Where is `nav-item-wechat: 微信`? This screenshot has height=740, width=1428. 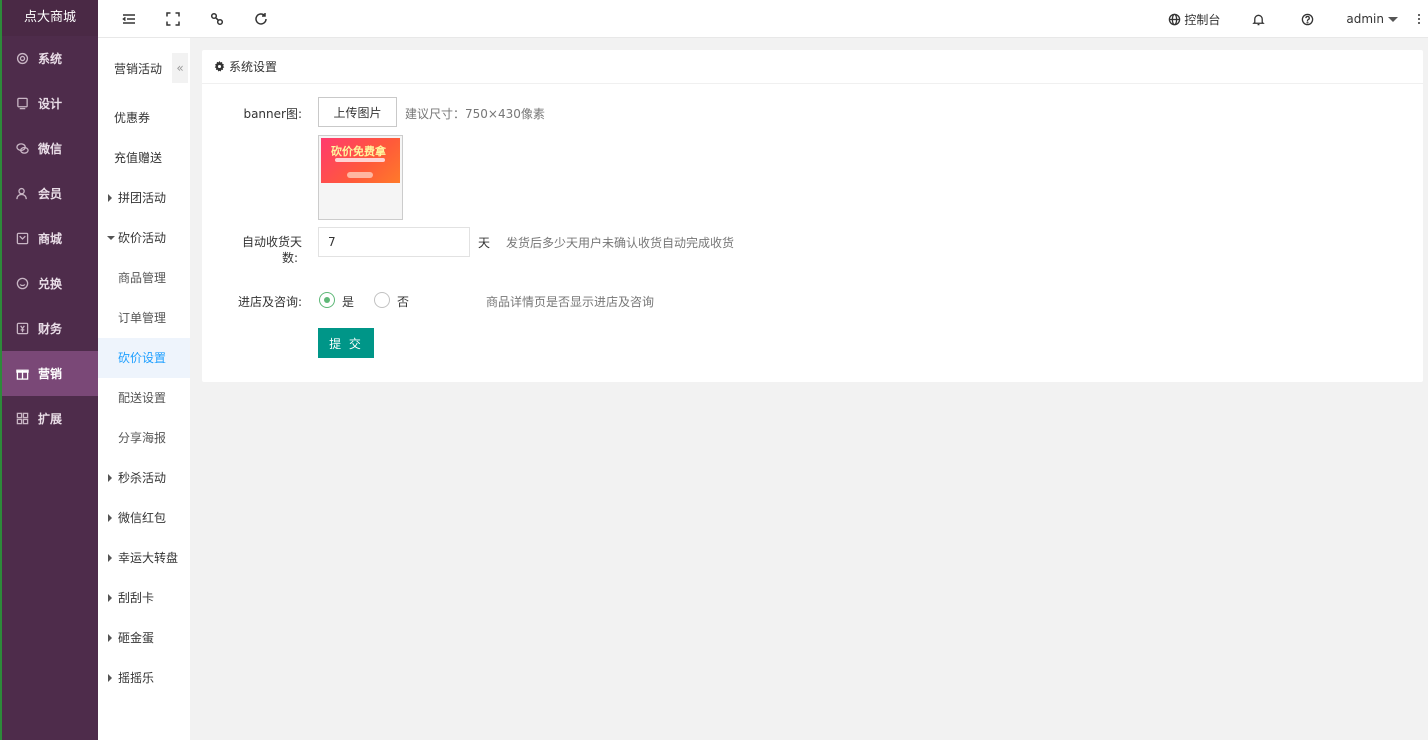 nav-item-wechat: 微信 is located at coordinates (50, 148).